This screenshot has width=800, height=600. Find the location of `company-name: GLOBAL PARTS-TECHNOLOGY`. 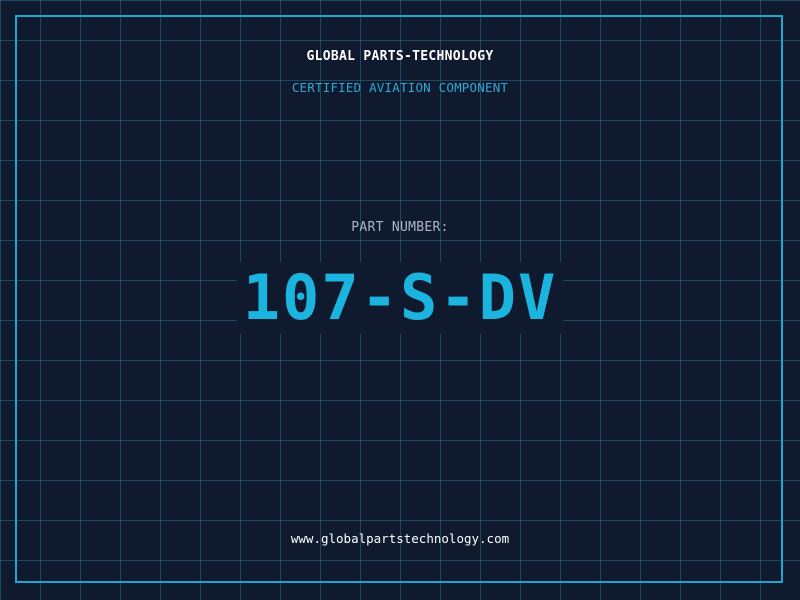

company-name: GLOBAL PARTS-TECHNOLOGY is located at coordinates (400, 56).